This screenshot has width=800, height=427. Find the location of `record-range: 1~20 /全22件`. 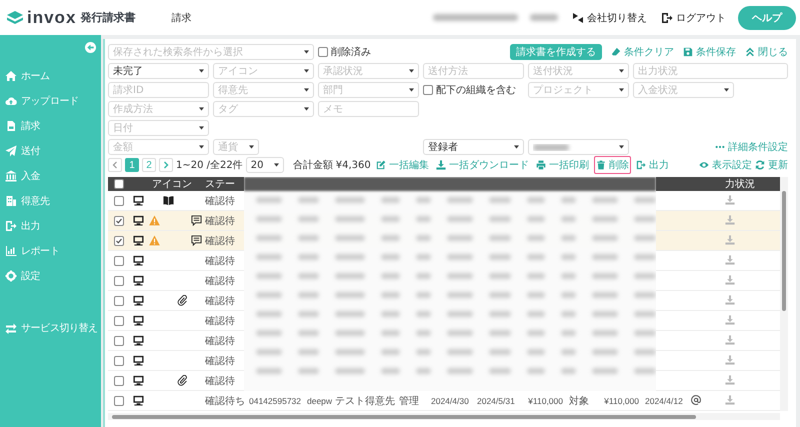

record-range: 1~20 /全22件 is located at coordinates (209, 165).